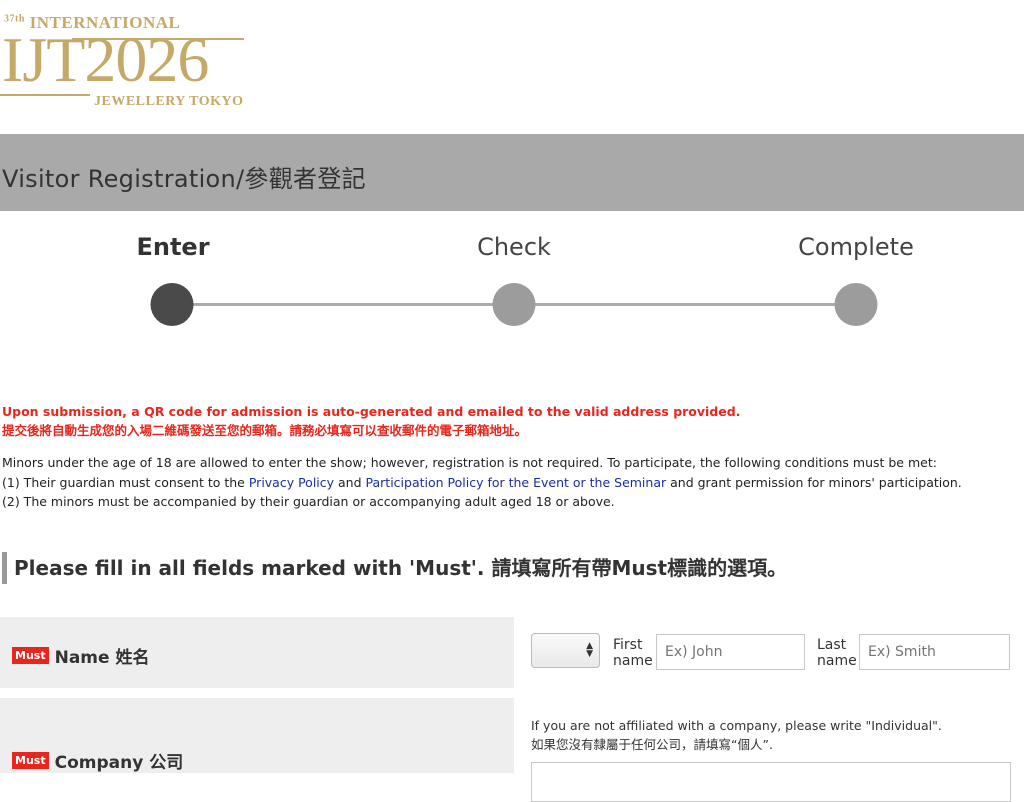  Describe the element at coordinates (512, 172) in the screenshot. I see `title-bar: Visitor Registration/參觀者登記` at that location.